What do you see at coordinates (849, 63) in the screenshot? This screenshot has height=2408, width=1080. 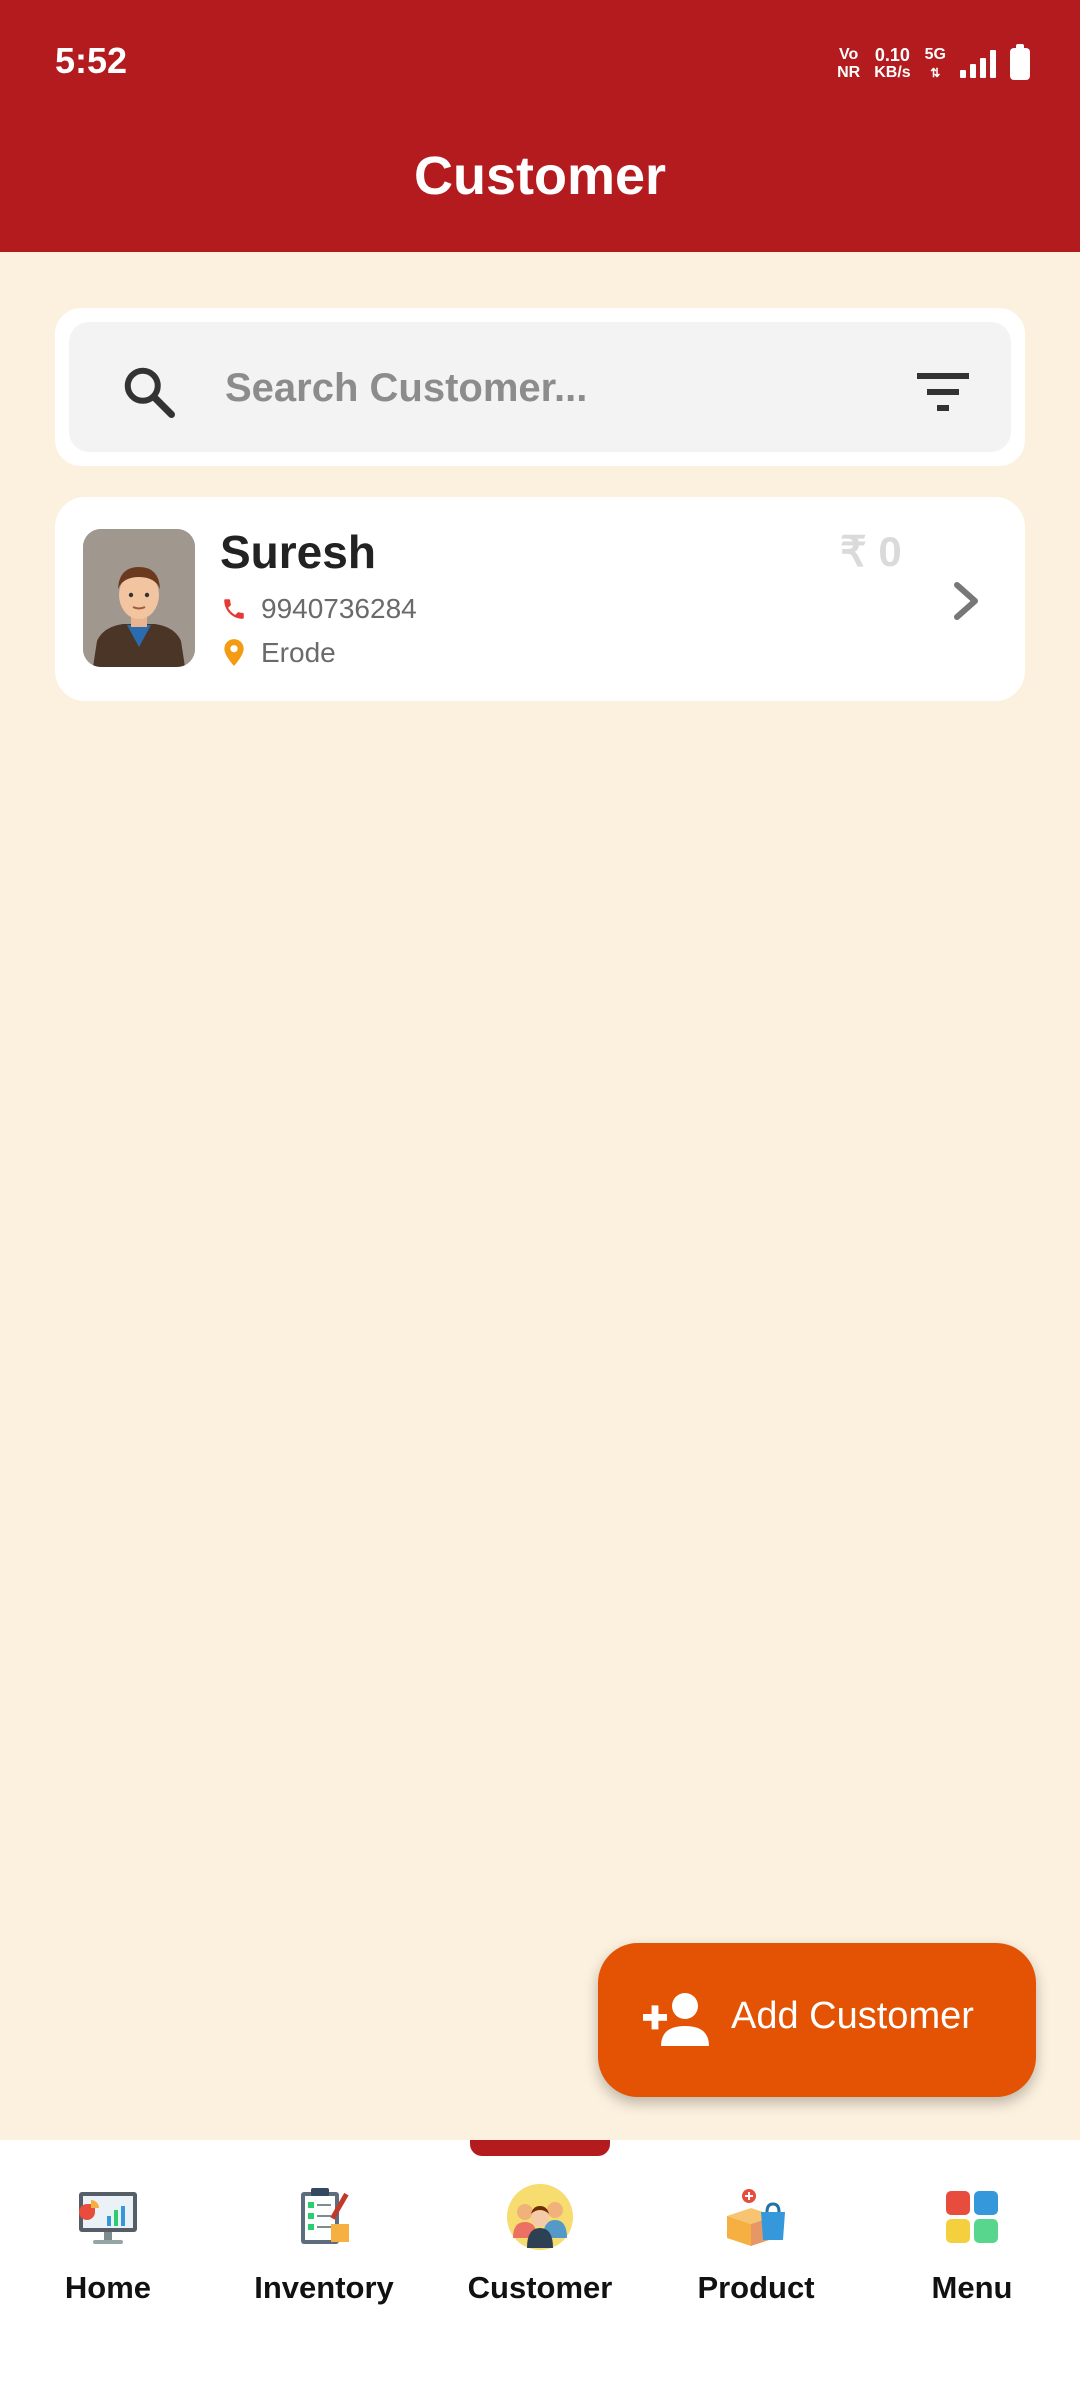 I see `volte-indicator: Vo NR` at bounding box center [849, 63].